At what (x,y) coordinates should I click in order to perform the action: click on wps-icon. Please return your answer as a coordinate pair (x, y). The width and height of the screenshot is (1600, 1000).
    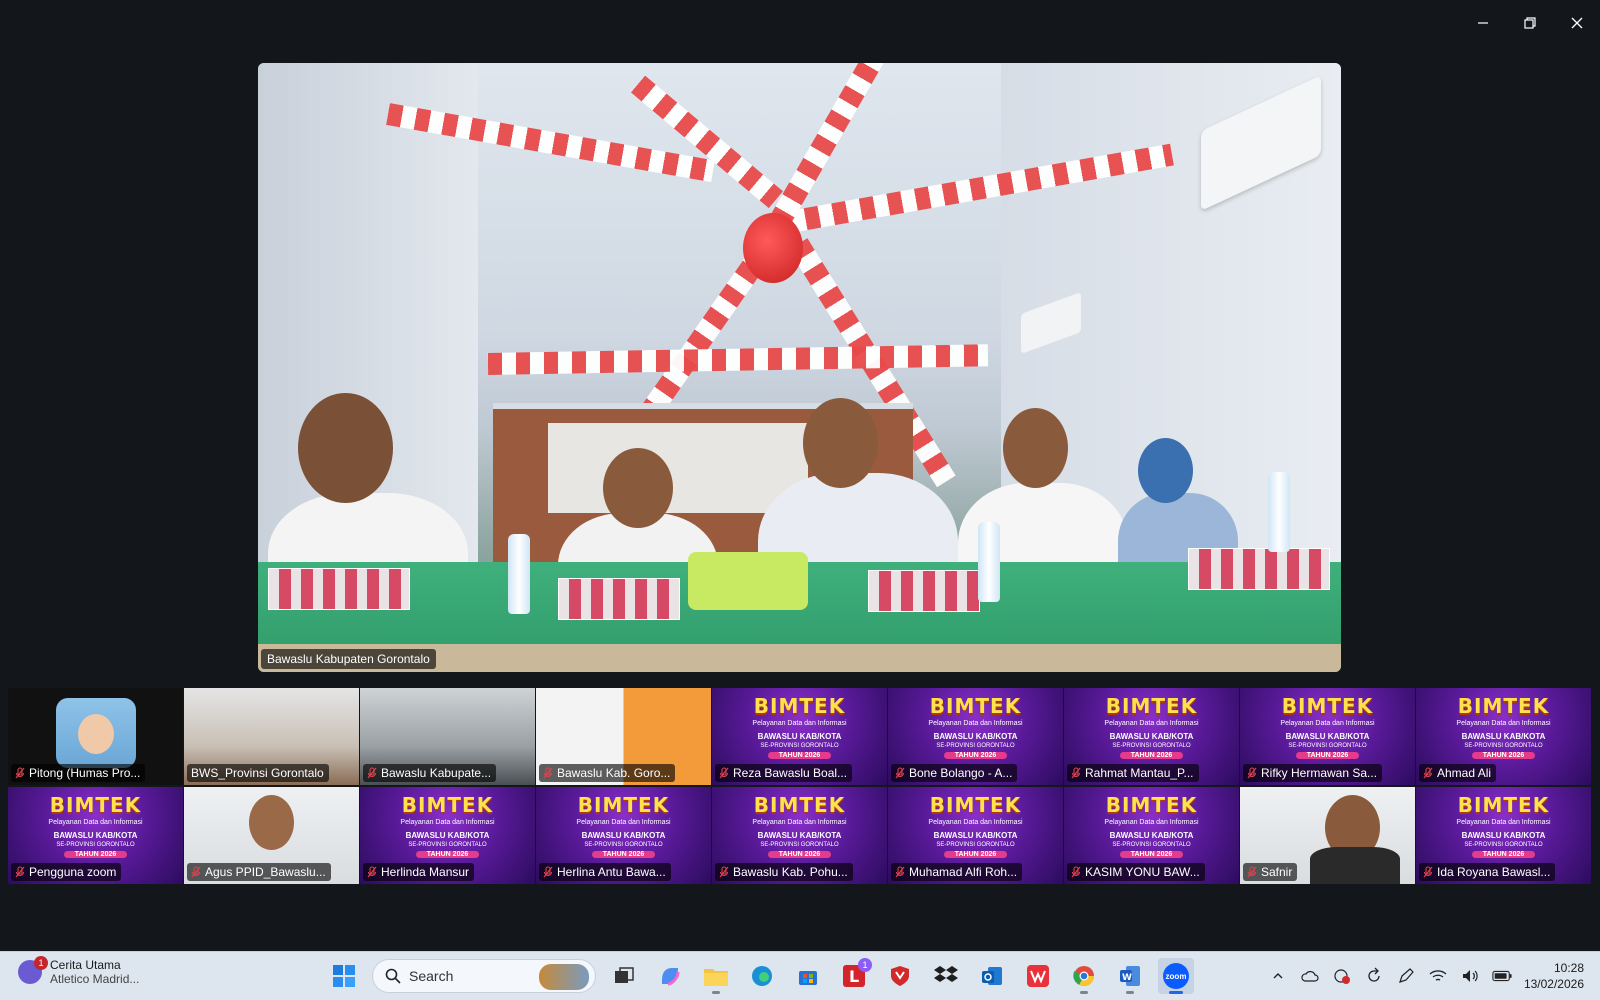
    Looking at the image, I should click on (1038, 976).